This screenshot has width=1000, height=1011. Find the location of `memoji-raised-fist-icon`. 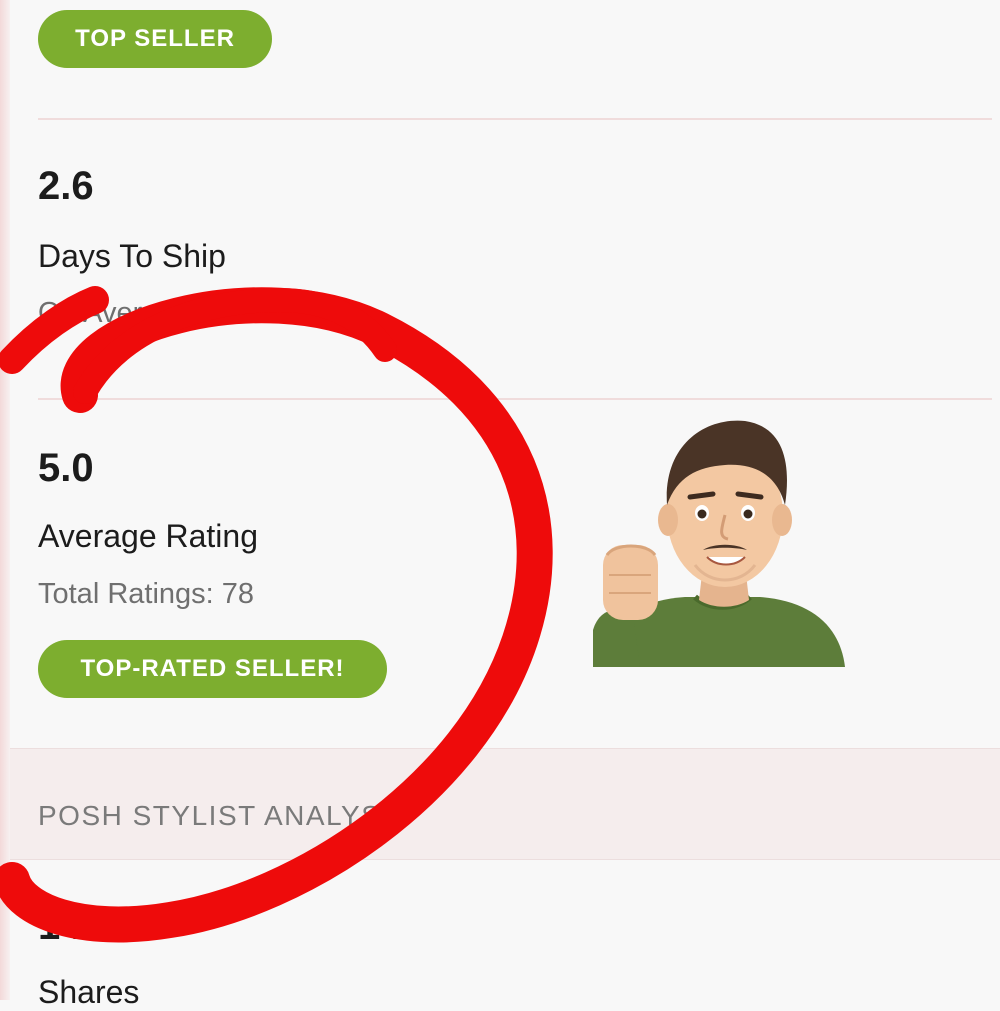

memoji-raised-fist-icon is located at coordinates (719, 543).